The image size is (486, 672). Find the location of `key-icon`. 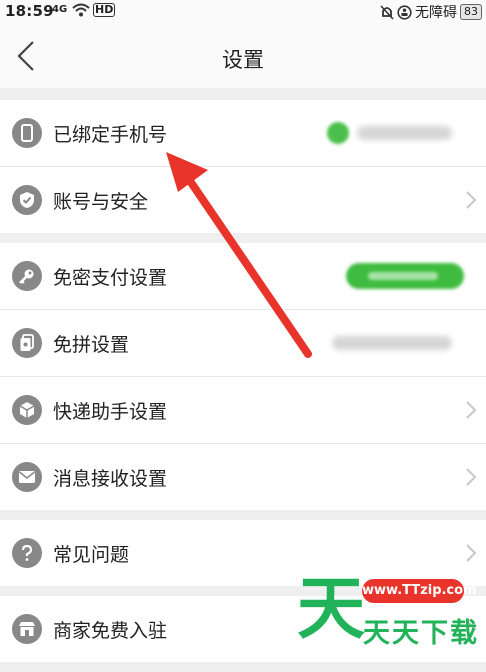

key-icon is located at coordinates (27, 276).